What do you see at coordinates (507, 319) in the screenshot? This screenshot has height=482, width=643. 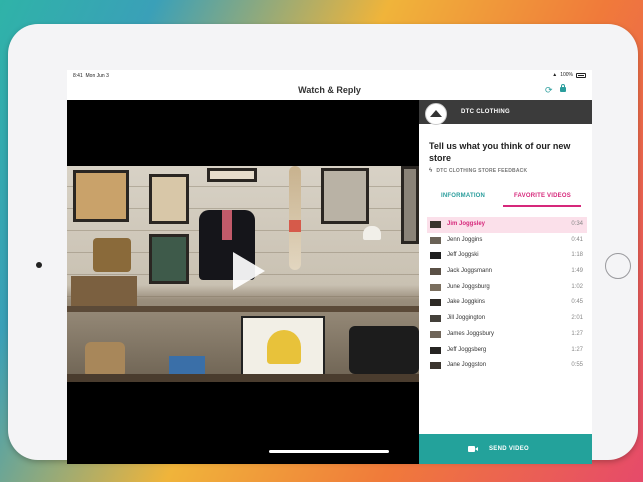 I see `list-item: Jill Joggington 2:01` at bounding box center [507, 319].